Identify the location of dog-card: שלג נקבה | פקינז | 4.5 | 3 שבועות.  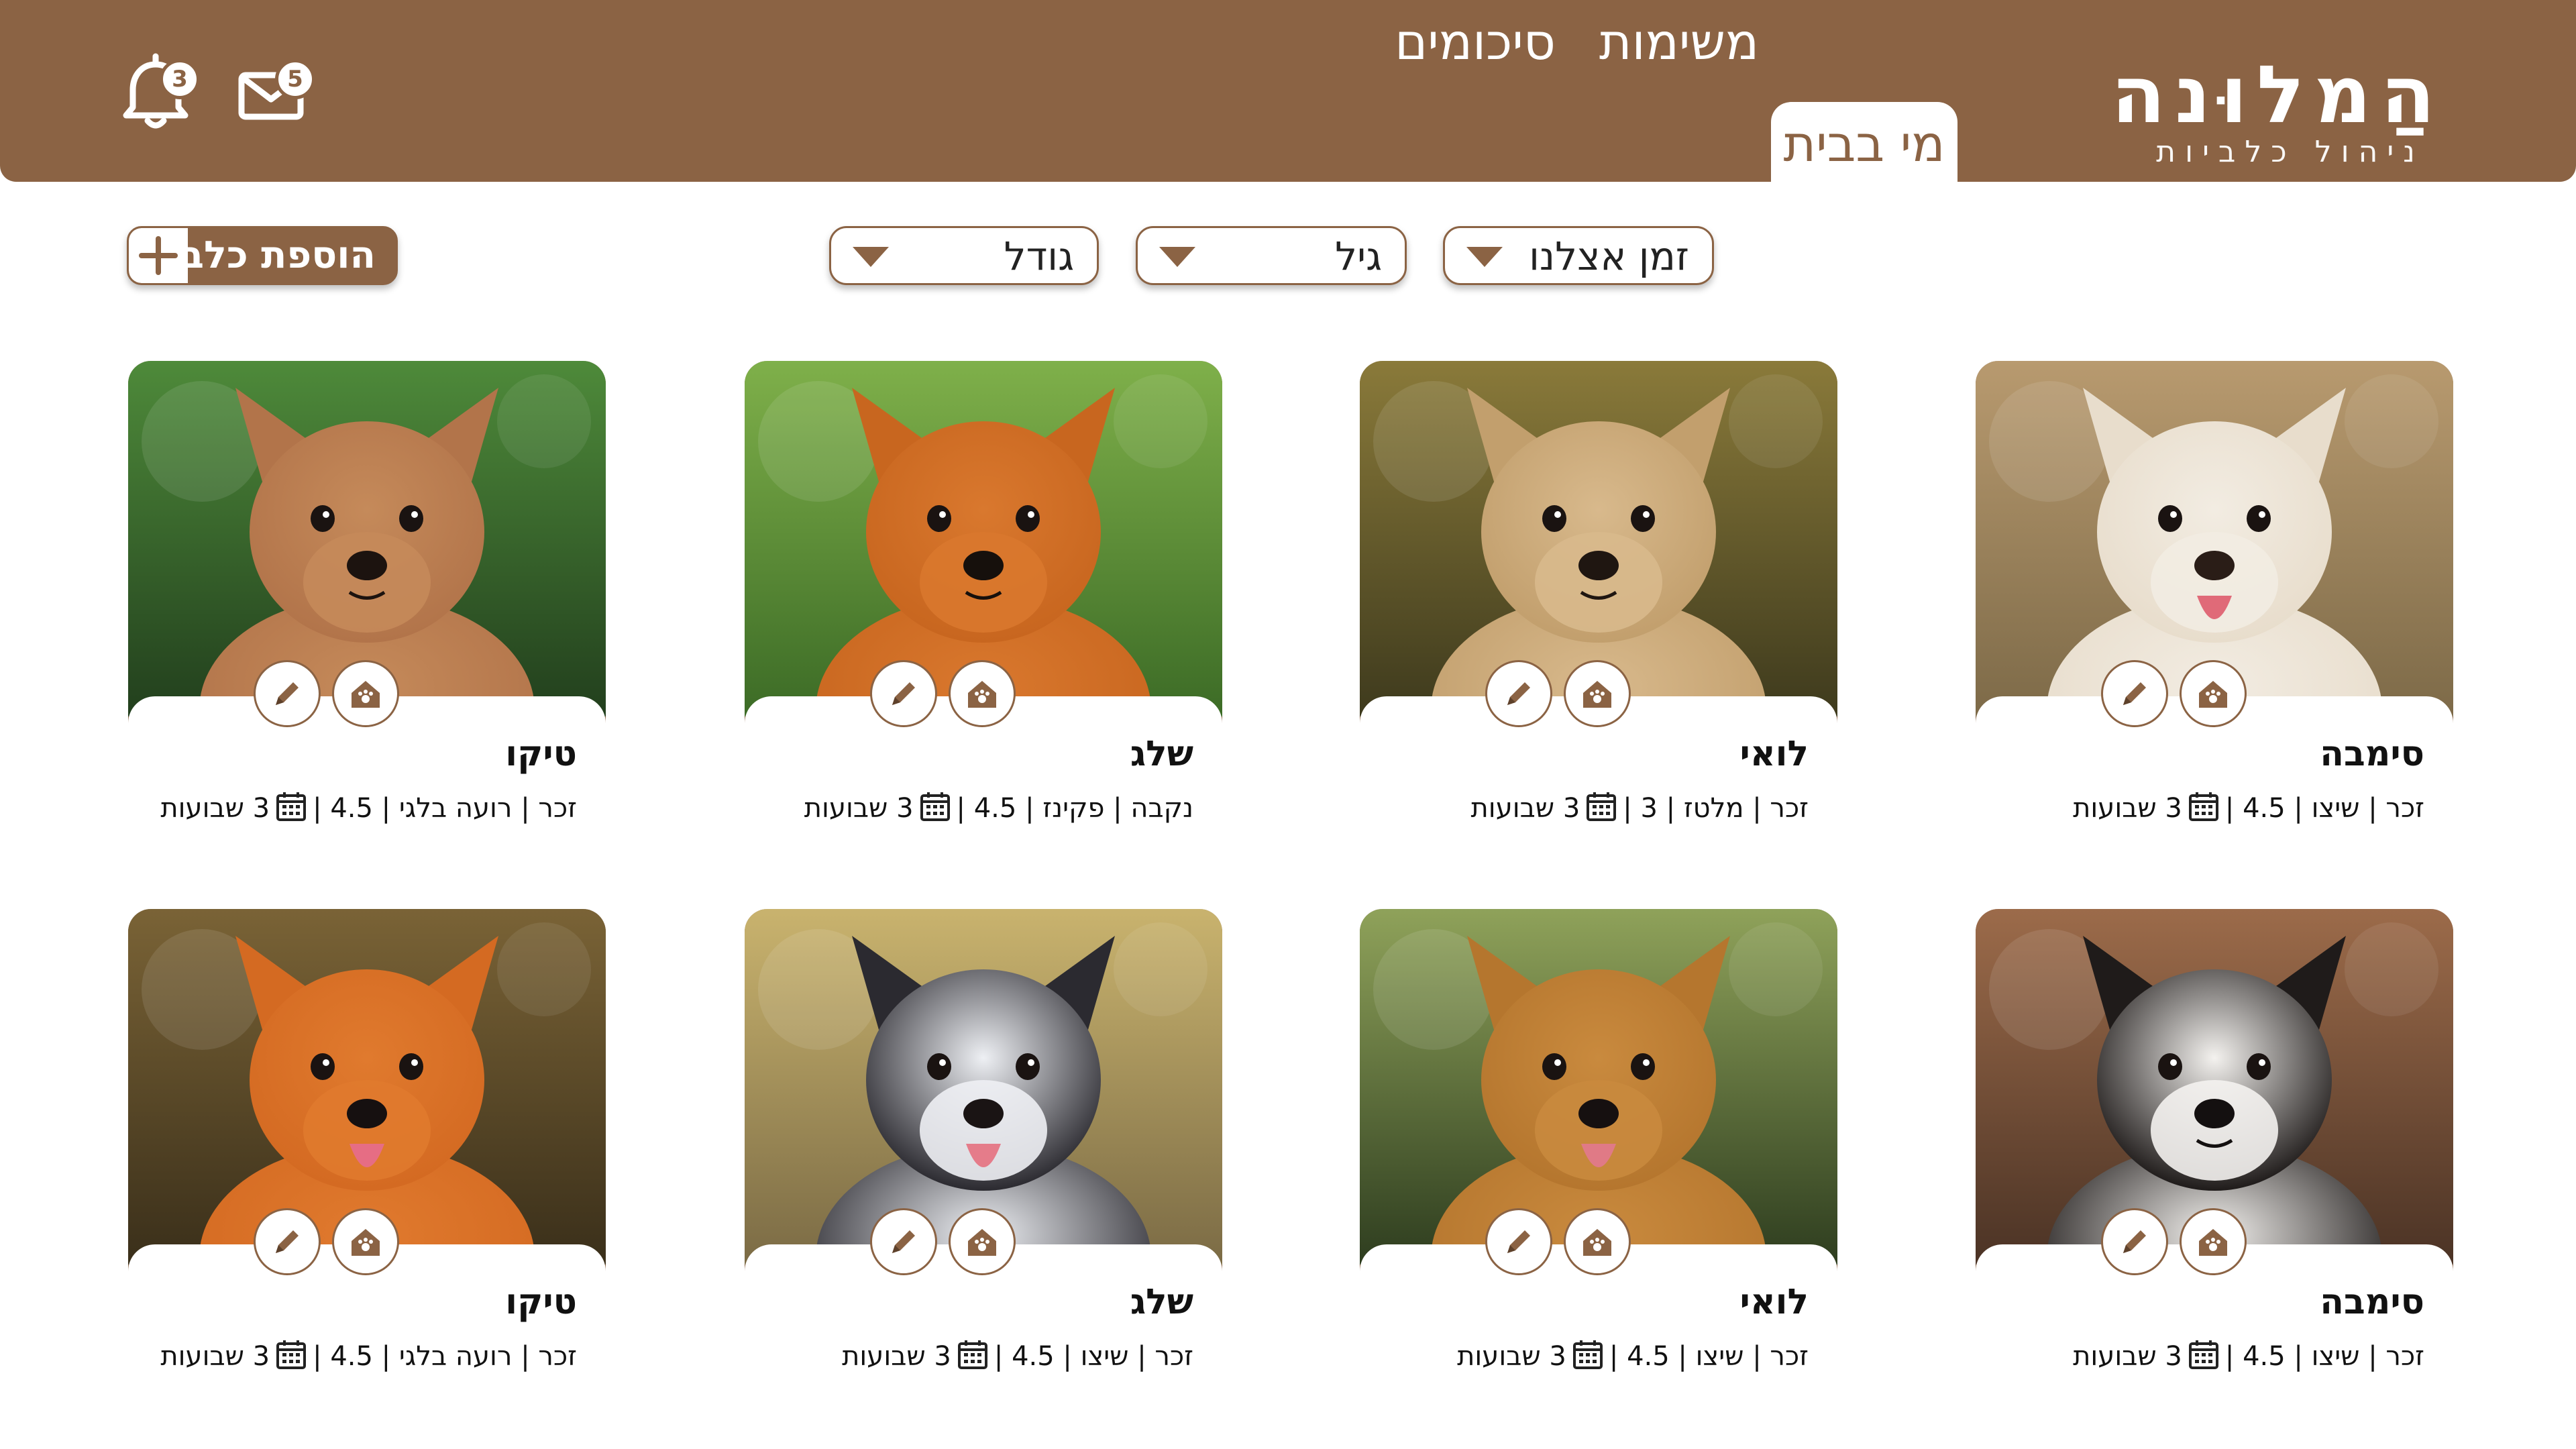
(983, 594).